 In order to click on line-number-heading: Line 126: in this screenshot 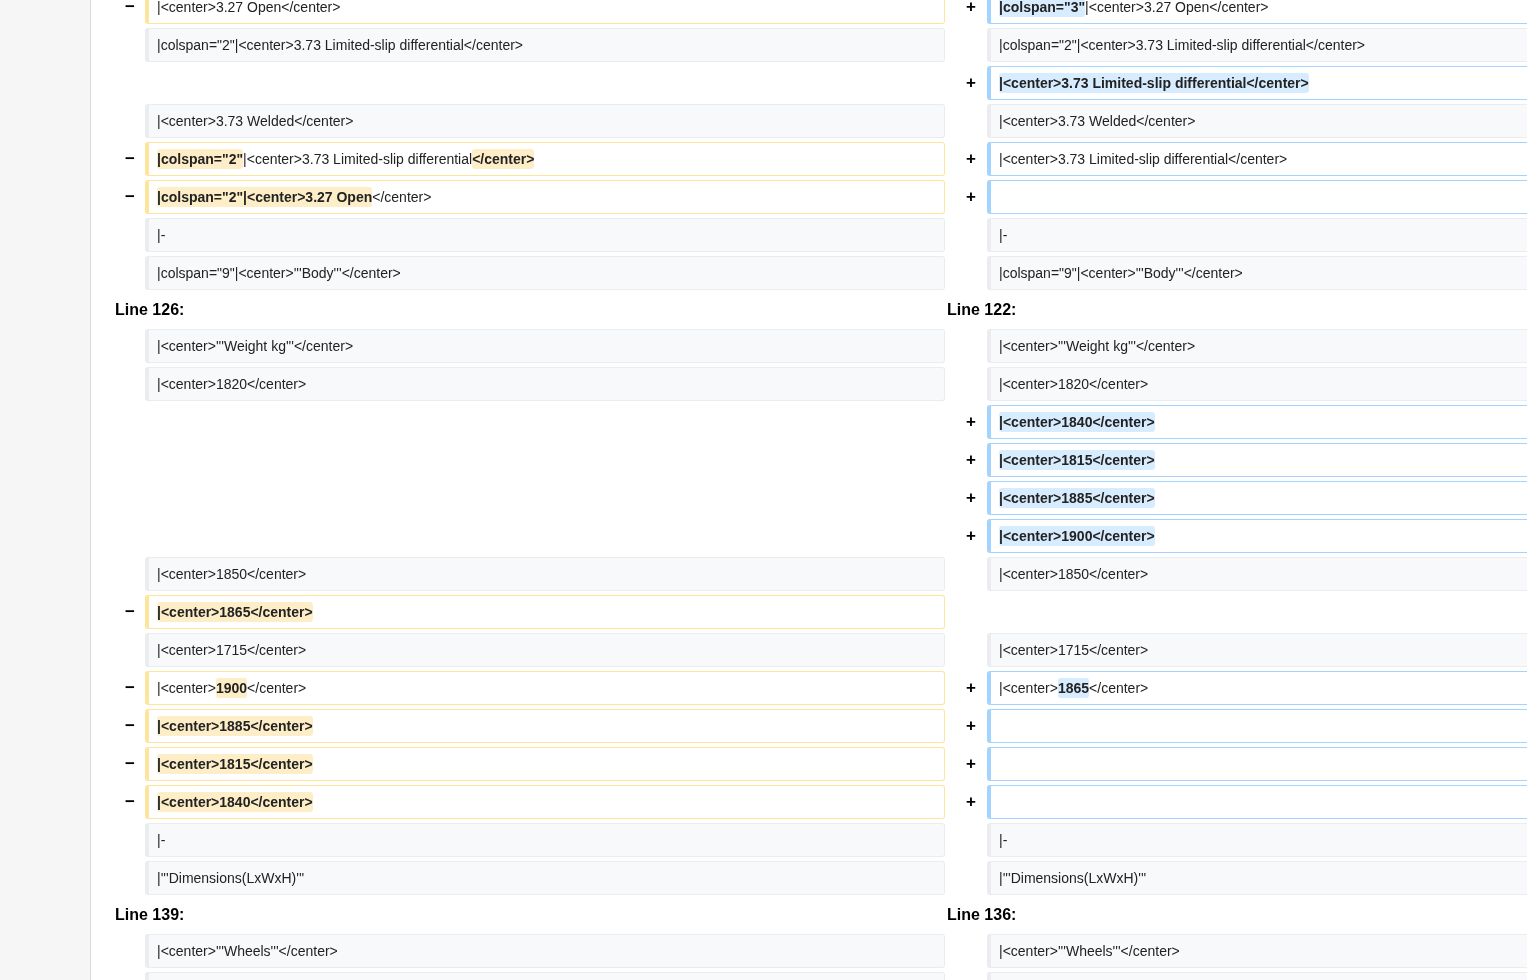, I will do `click(150, 309)`.